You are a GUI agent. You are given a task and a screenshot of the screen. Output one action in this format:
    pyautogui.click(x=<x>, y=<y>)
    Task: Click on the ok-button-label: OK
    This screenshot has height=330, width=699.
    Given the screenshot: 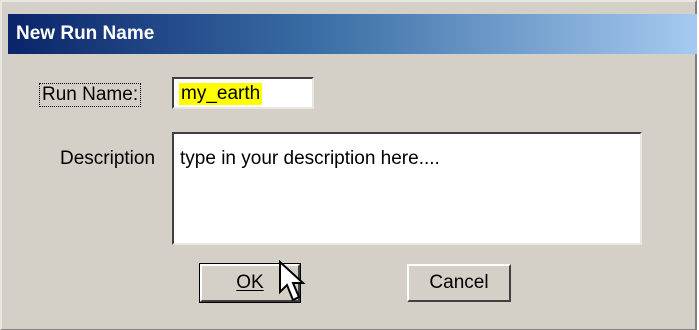 What is the action you would take?
    pyautogui.click(x=250, y=282)
    